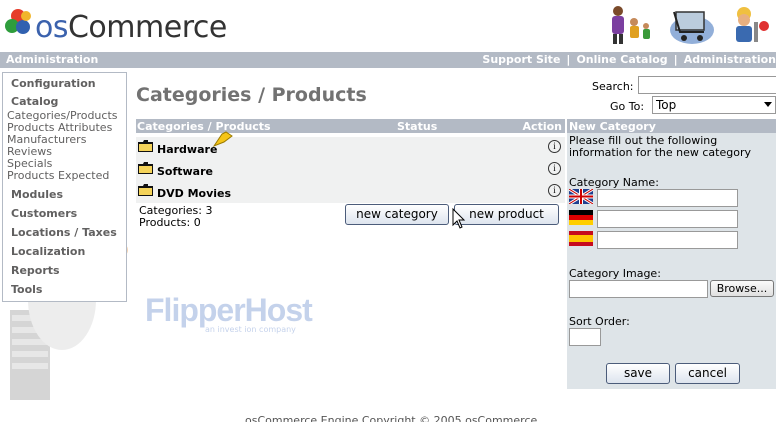 This screenshot has height=422, width=776. What do you see at coordinates (692, 27) in the screenshot?
I see `shopping-cart-icon` at bounding box center [692, 27].